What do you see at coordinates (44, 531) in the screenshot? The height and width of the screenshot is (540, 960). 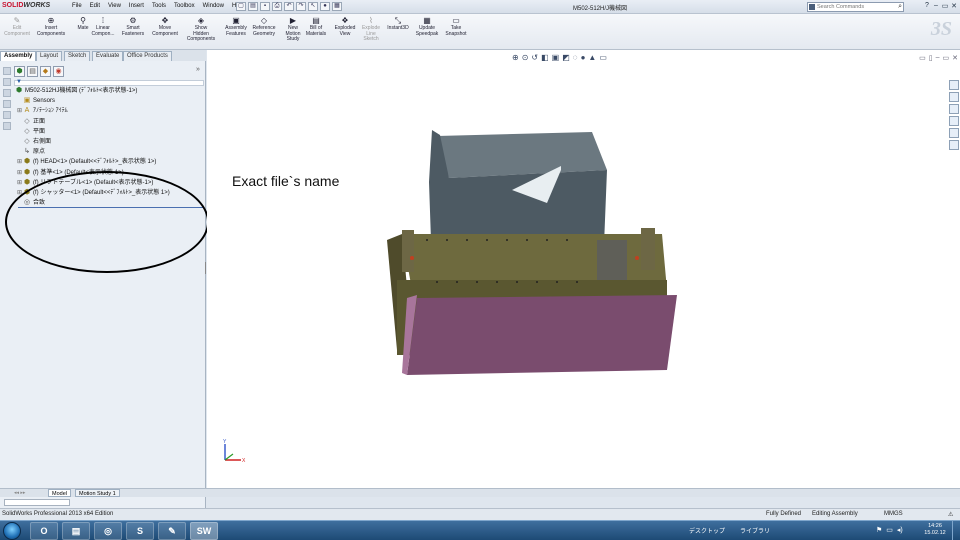 I see `outlook-icon: O` at bounding box center [44, 531].